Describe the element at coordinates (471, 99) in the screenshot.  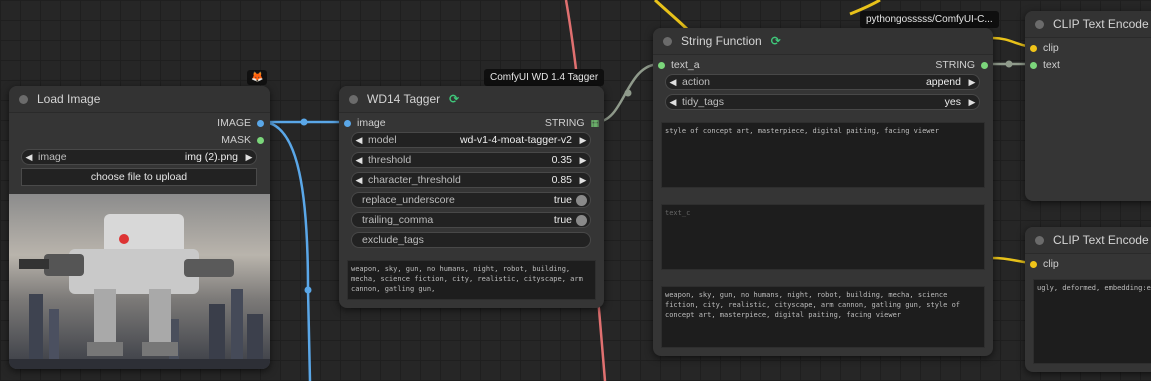
I see `node-title-bar: WD14 Tagger ⟳` at that location.